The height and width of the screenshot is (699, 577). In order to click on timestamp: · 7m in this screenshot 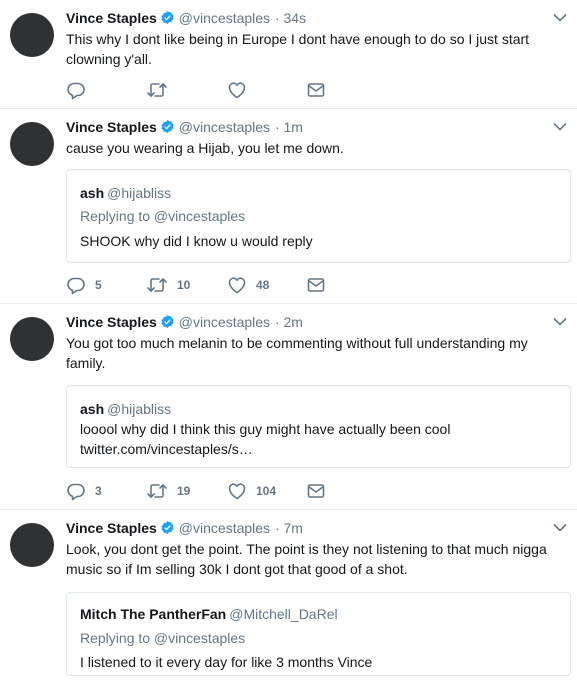, I will do `click(289, 528)`.